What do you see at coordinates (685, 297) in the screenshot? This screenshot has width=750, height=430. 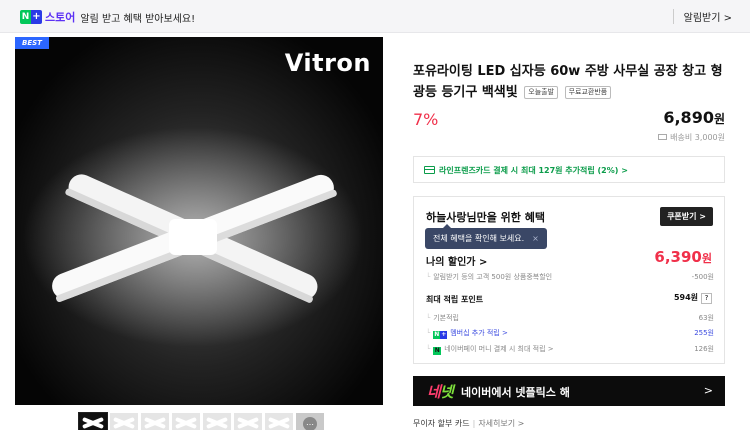 I see `points-value-text: 594원` at bounding box center [685, 297].